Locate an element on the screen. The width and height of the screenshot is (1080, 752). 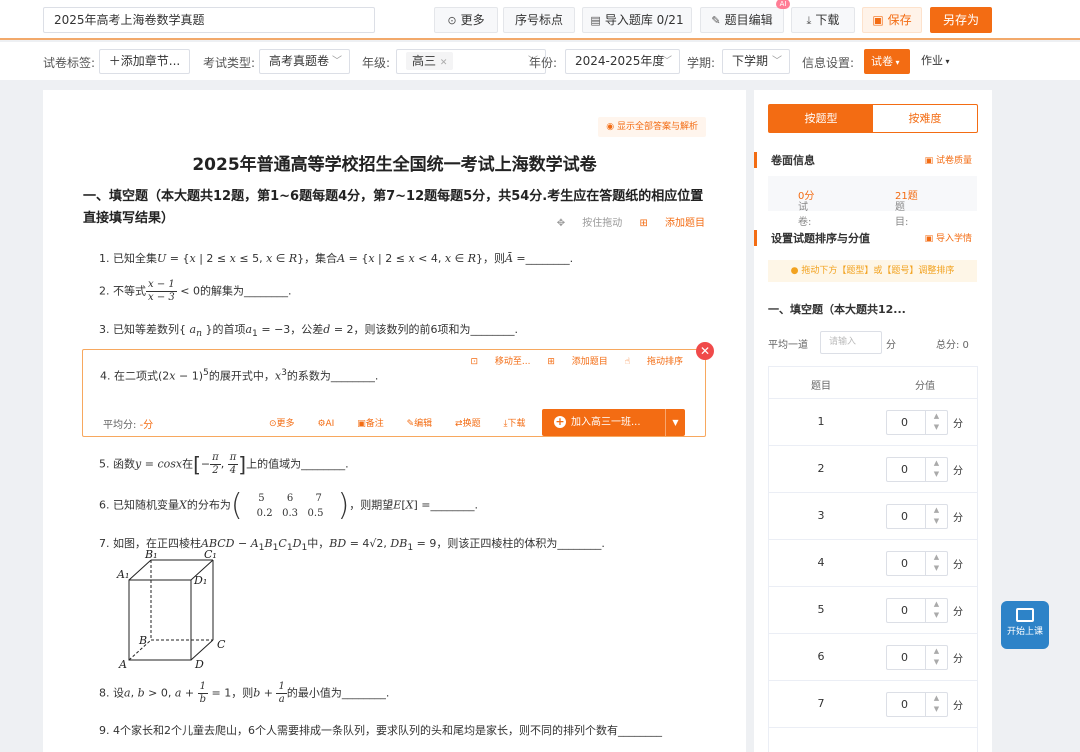
row-number: 4 is located at coordinates (821, 562).